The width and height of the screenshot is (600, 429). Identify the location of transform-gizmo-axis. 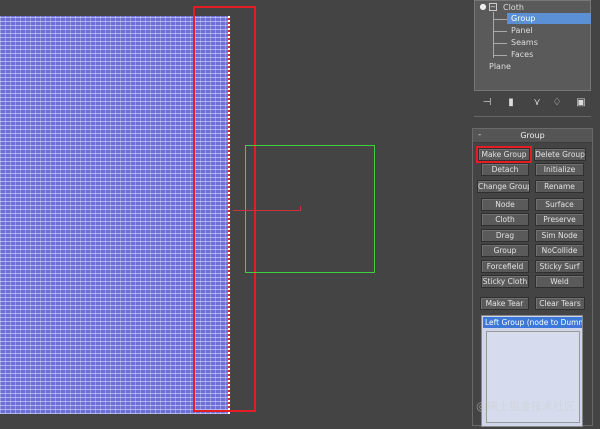
(267, 210).